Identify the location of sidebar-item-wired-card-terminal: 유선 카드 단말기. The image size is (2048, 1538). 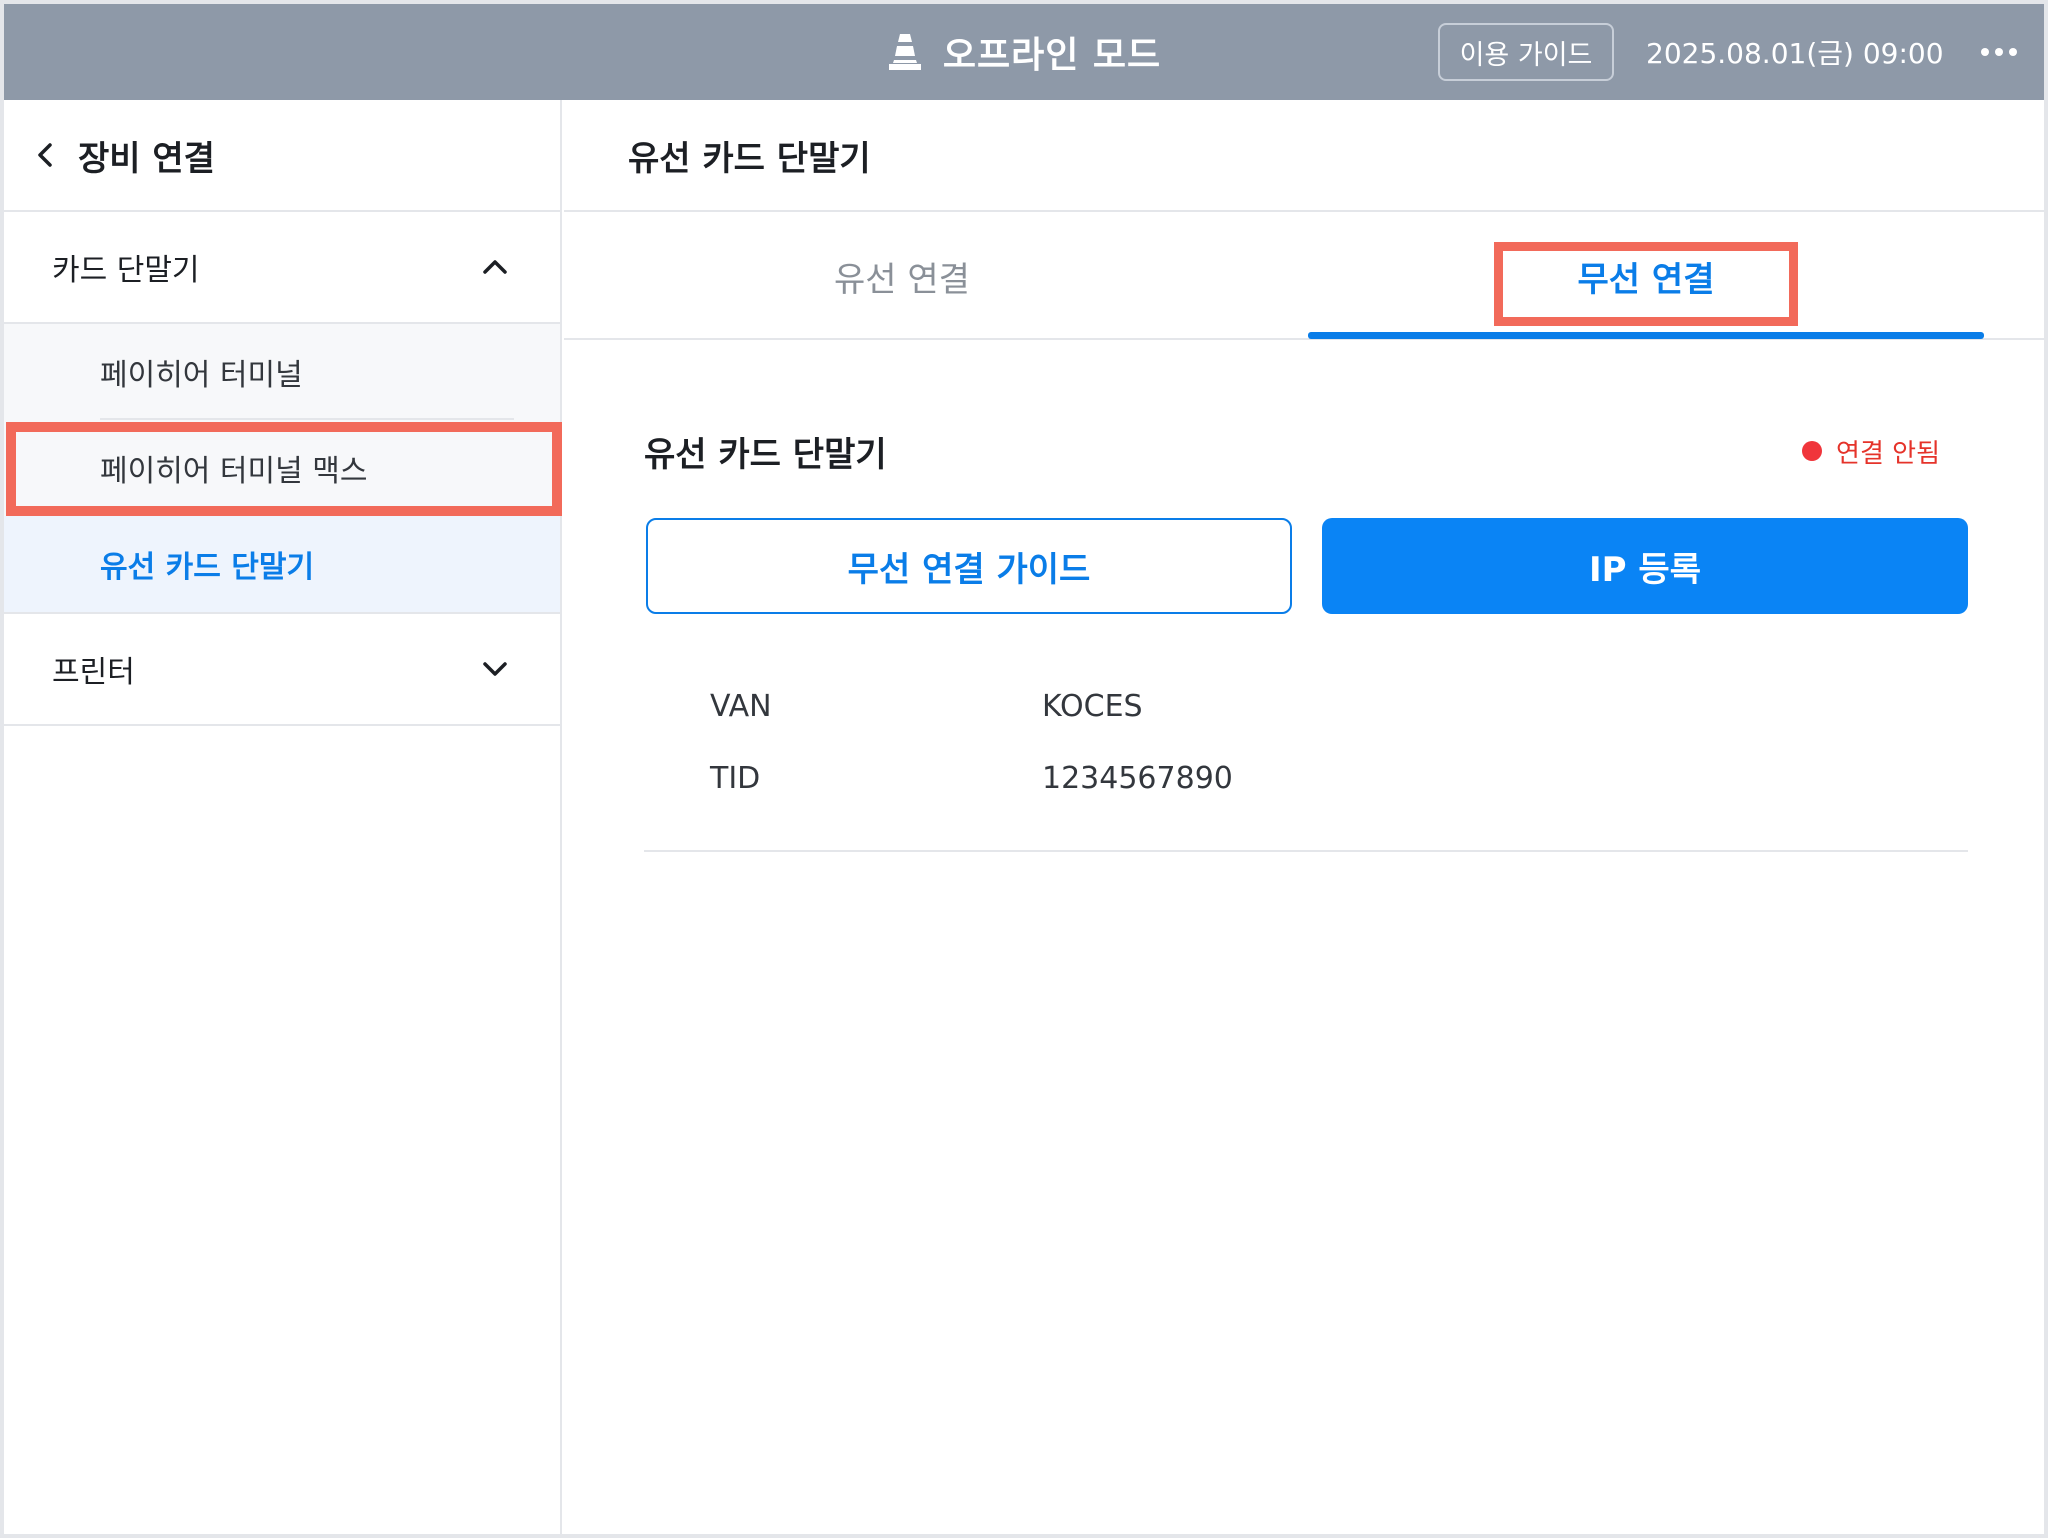
(282, 564).